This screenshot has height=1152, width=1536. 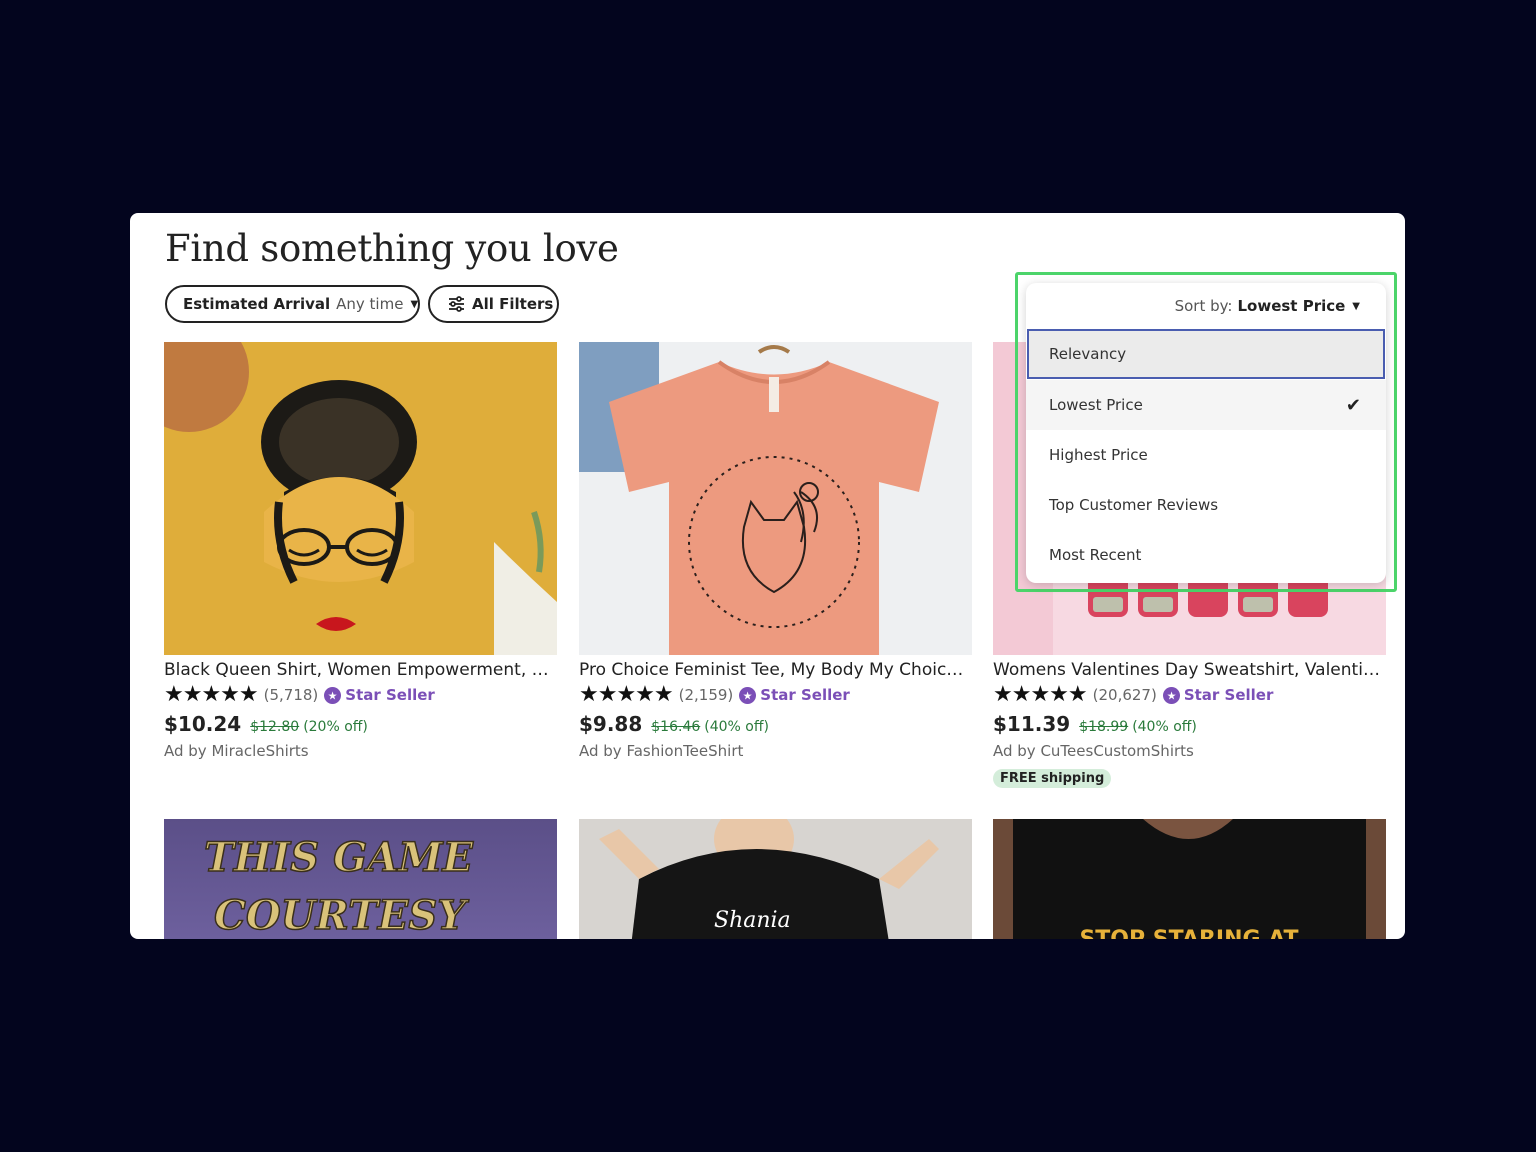 I want to click on seller-name: Ad by CuTeesCustomShirts, so click(x=1189, y=751).